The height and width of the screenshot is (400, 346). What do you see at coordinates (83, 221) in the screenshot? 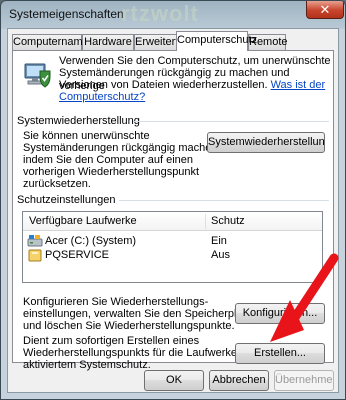
I see `column-drives: Verfügbare Laufwerke` at bounding box center [83, 221].